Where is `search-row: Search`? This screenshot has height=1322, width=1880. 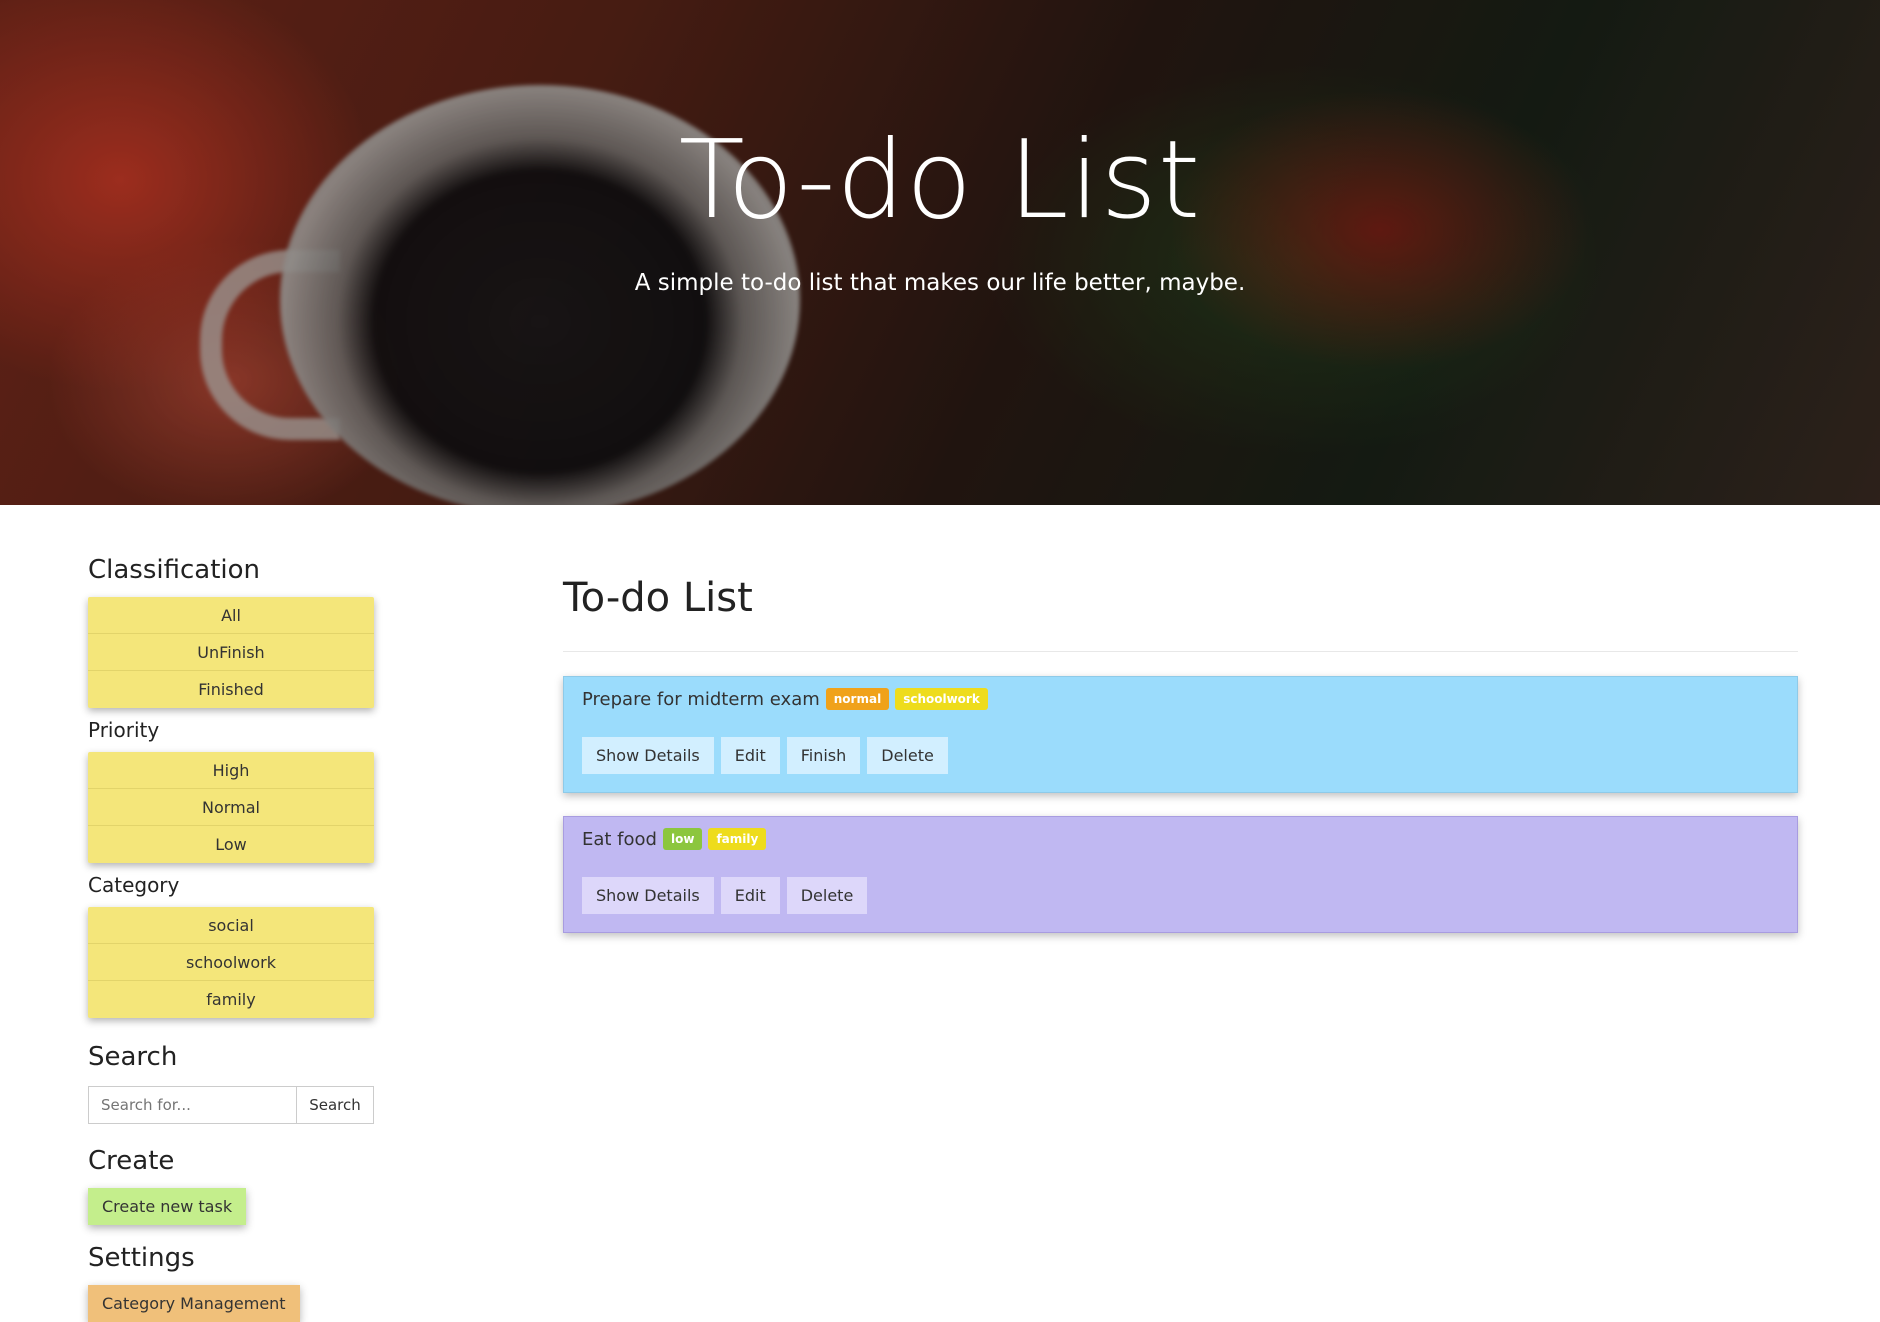
search-row: Search is located at coordinates (231, 1105).